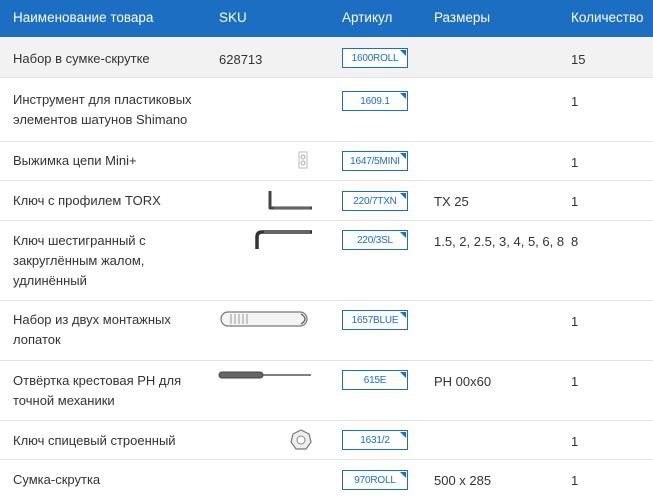  What do you see at coordinates (81, 58) in the screenshot?
I see `item-name: Набор в сумке-скрутке` at bounding box center [81, 58].